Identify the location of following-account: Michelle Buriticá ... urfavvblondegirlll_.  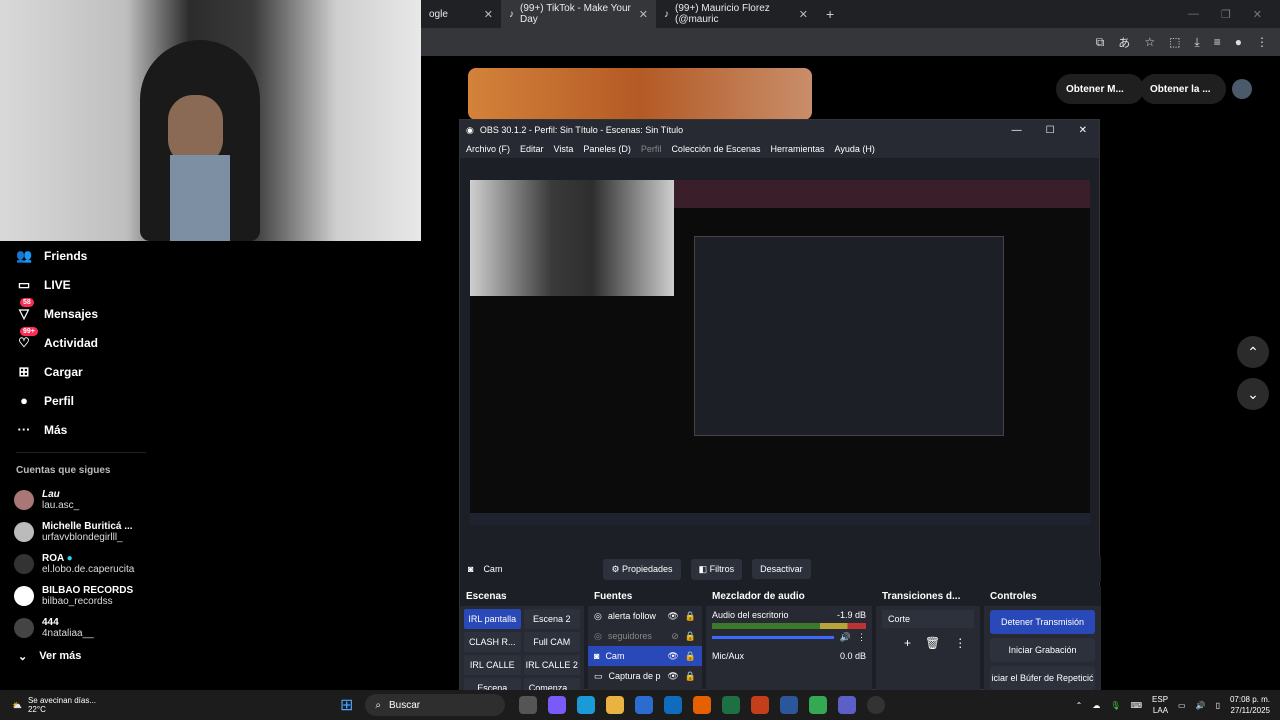
(210, 532).